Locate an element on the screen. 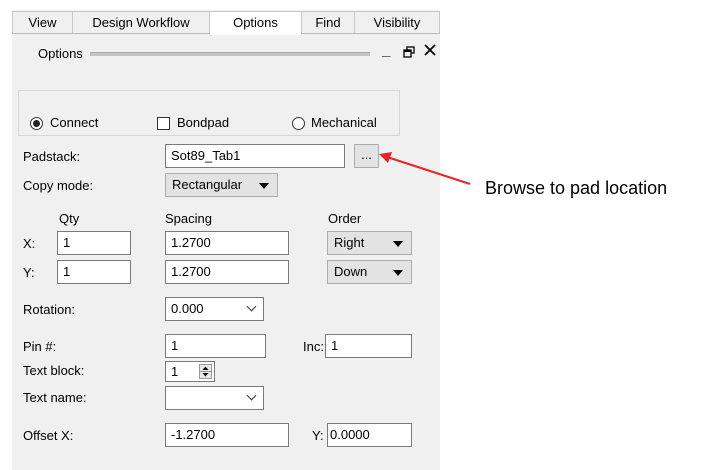 The width and height of the screenshot is (721, 470). tab-find: Find is located at coordinates (328, 22).